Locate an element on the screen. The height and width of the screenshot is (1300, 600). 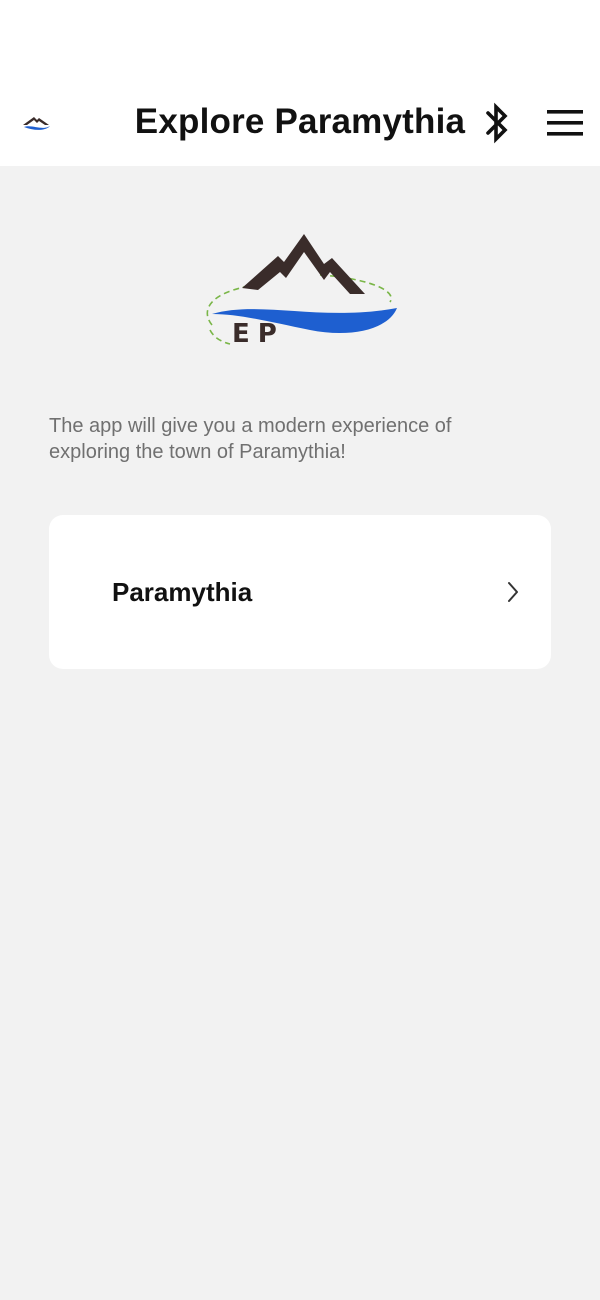
mountain-river-logo: EP is located at coordinates (301, 291).